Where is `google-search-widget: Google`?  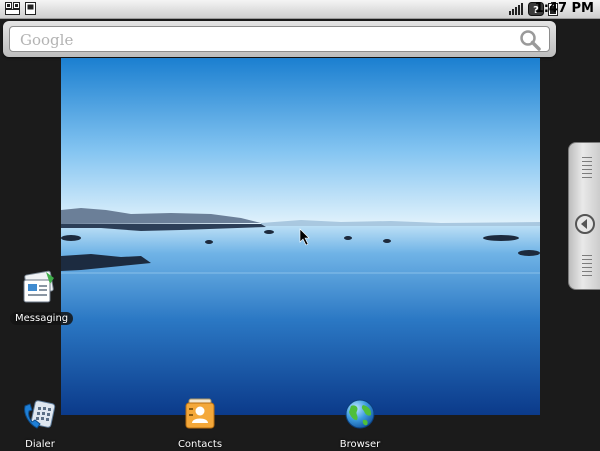
google-search-widget: Google is located at coordinates (279, 39).